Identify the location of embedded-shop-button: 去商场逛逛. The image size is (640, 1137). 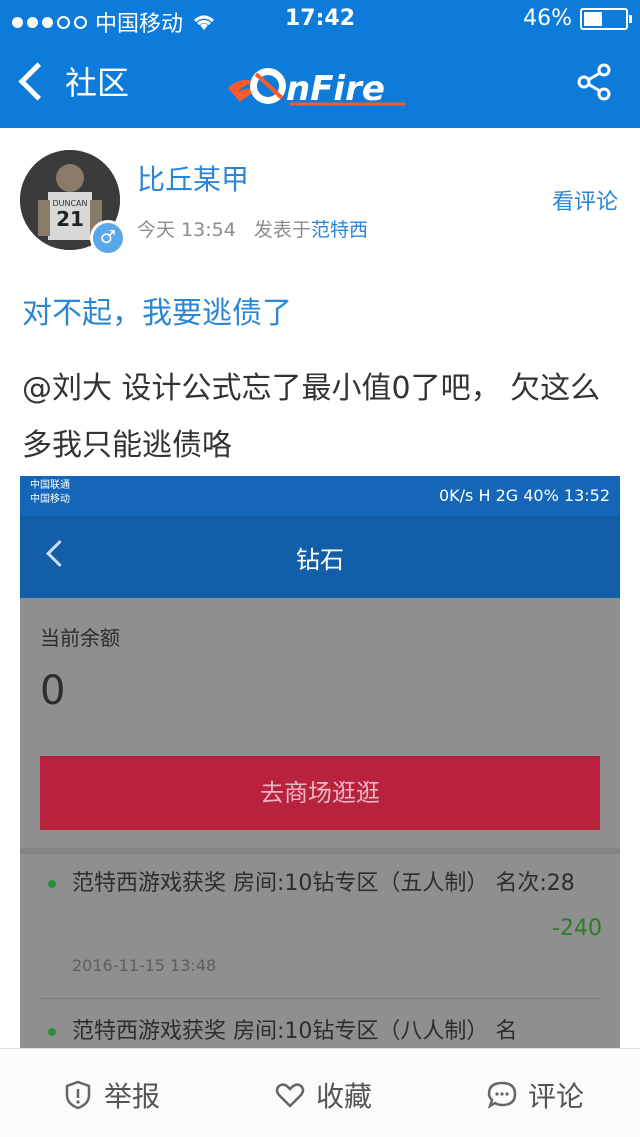
(320, 793).